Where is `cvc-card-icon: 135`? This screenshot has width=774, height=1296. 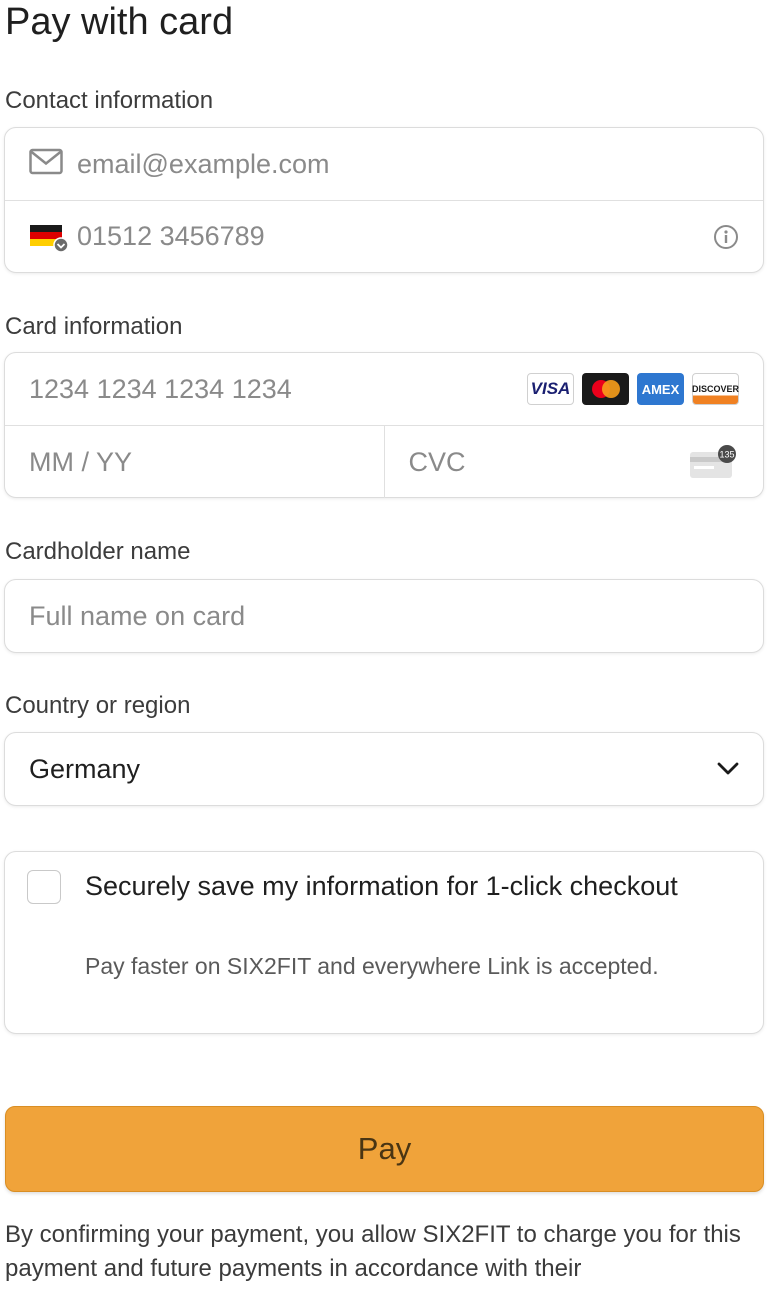 cvc-card-icon: 135 is located at coordinates (714, 462).